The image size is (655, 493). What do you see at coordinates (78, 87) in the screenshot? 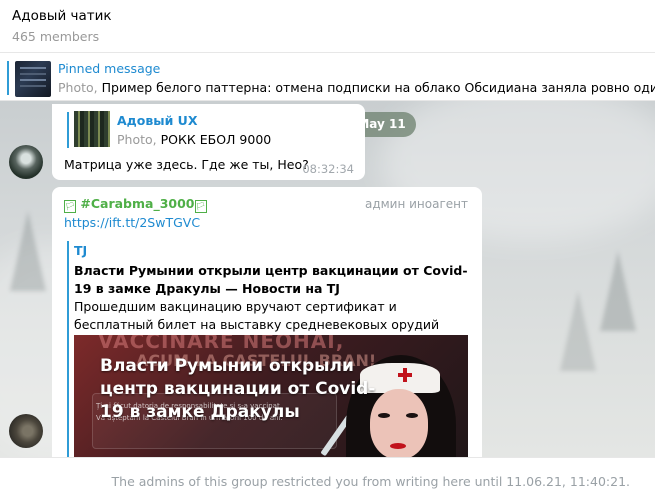
I see `pinned-photo-label: Photo,` at bounding box center [78, 87].